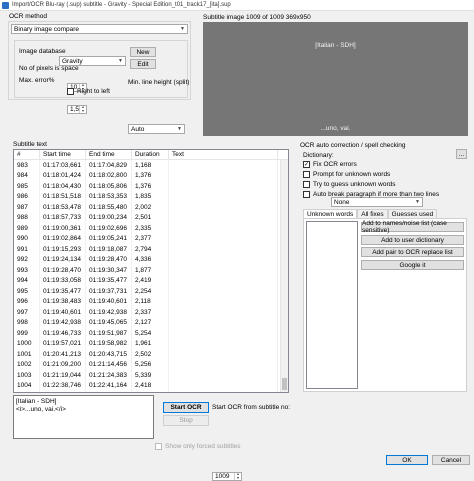 The width and height of the screenshot is (474, 481). I want to click on table-row: 989 01:19:00,361 01:19:02,696 2,335, so click(151, 228).